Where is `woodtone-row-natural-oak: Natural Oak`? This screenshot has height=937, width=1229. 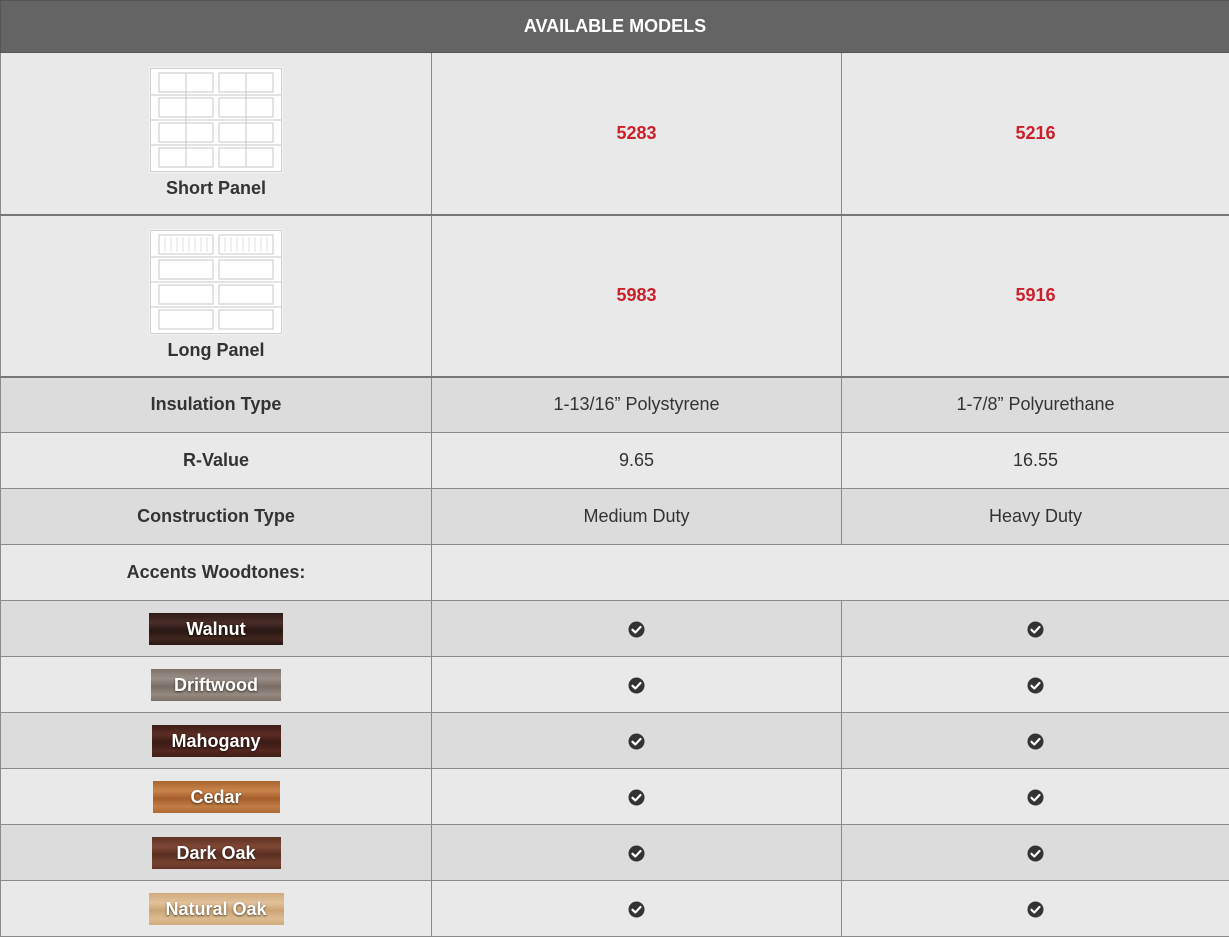 woodtone-row-natural-oak: Natural Oak is located at coordinates (615, 909).